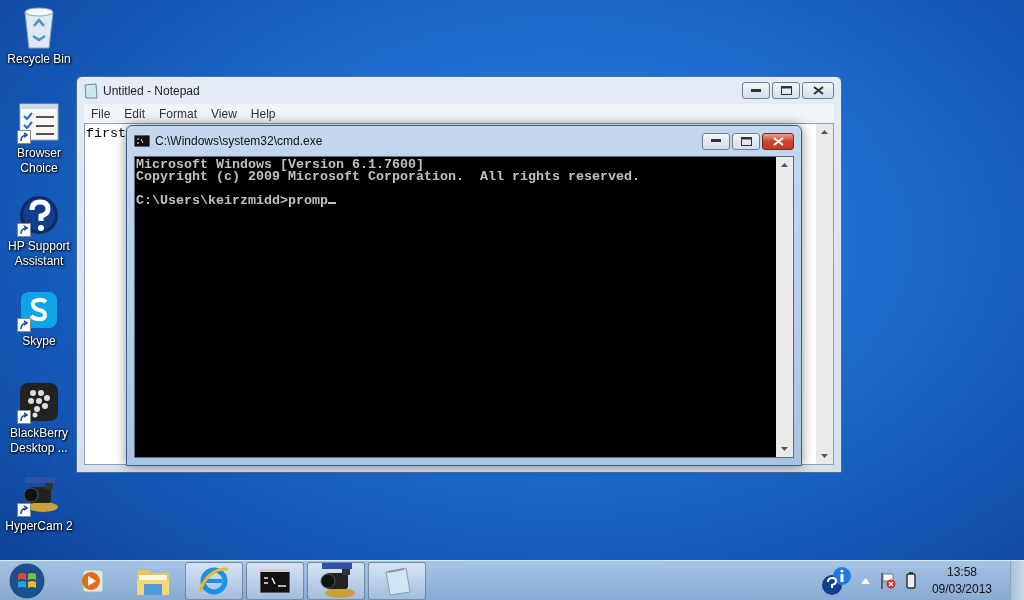 Image resolution: width=1024 pixels, height=600 pixels. Describe the element at coordinates (887, 580) in the screenshot. I see `flag-icon` at that location.